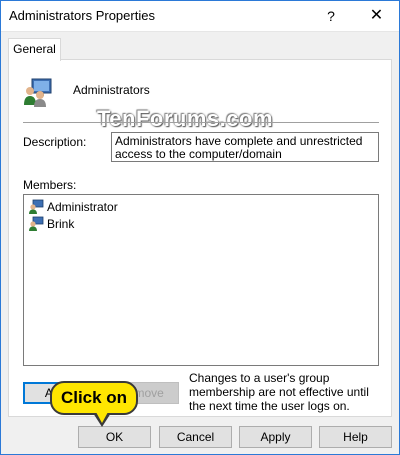 This screenshot has width=400, height=455. Describe the element at coordinates (185, 118) in the screenshot. I see `watermark: TenForums.com` at that location.